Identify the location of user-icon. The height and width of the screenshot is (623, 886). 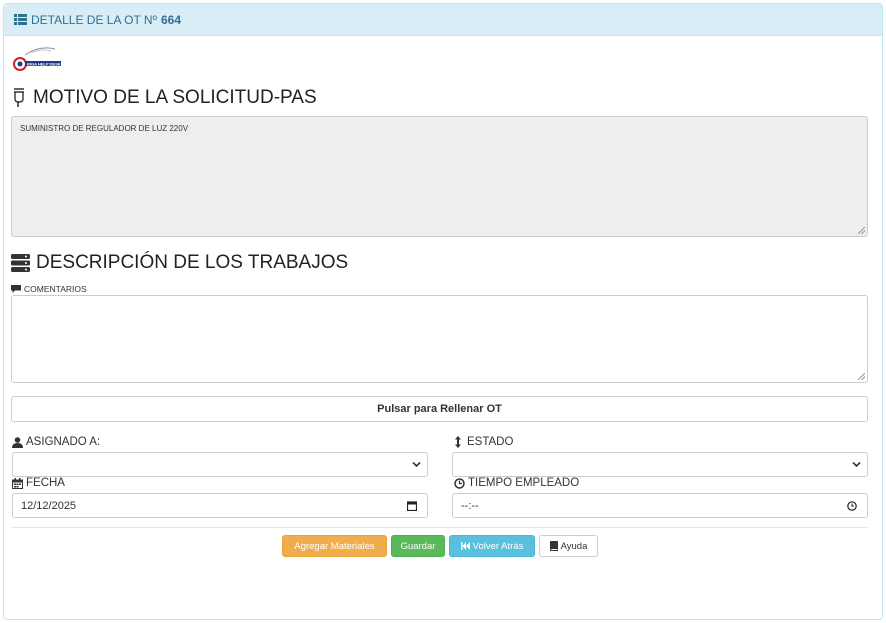
(17, 442).